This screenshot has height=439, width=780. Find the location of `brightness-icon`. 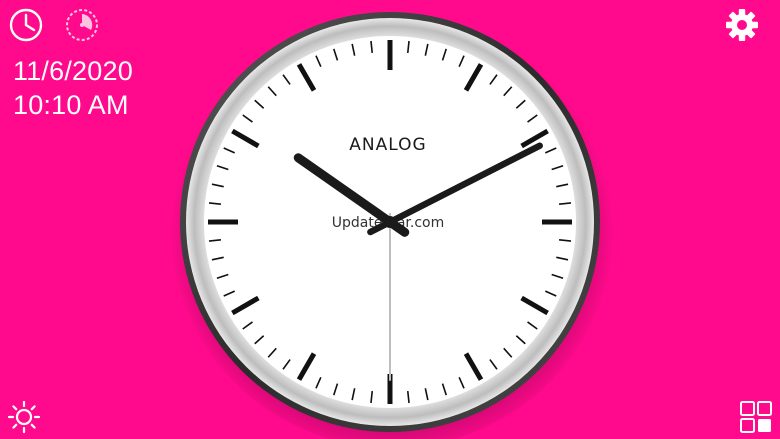

brightness-icon is located at coordinates (24, 417).